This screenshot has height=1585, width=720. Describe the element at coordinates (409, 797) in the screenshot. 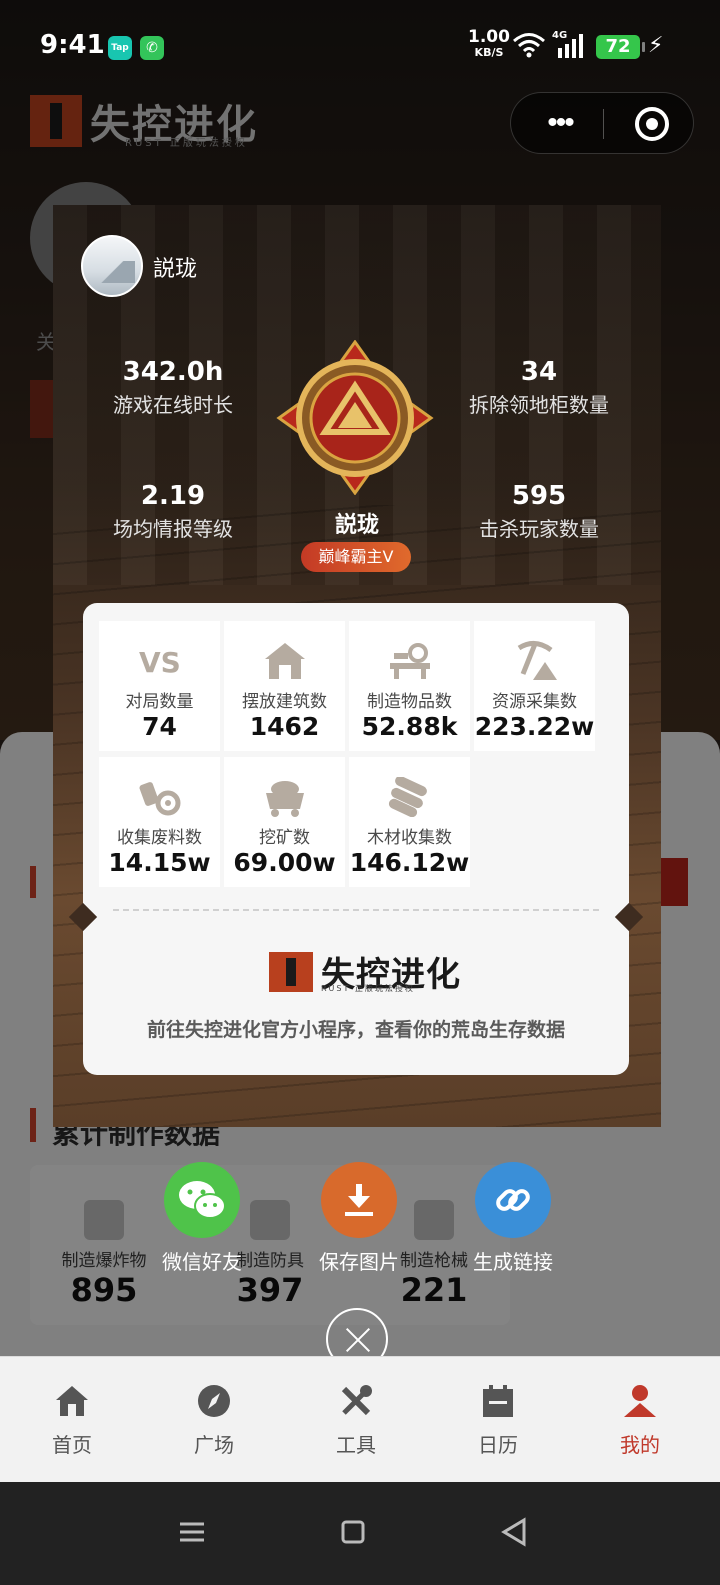

I see `logs-icon` at that location.